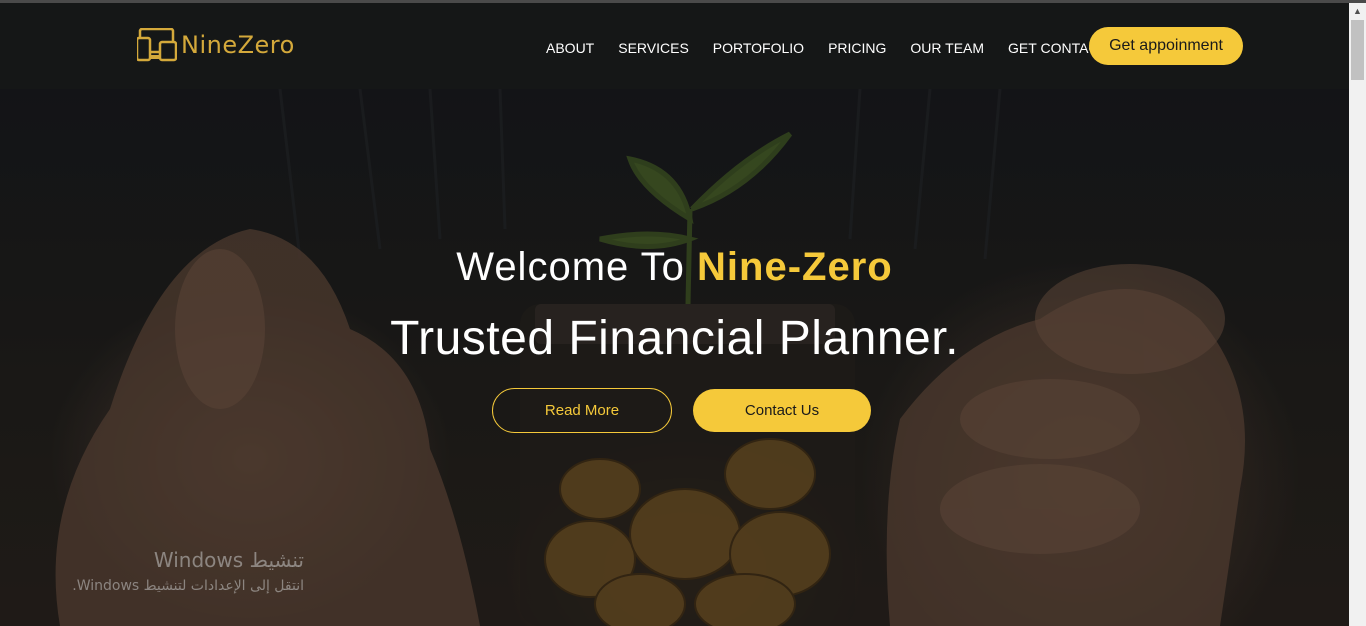 The image size is (1366, 626). What do you see at coordinates (857, 48) in the screenshot?
I see `nav-link-pricing: PRICING` at bounding box center [857, 48].